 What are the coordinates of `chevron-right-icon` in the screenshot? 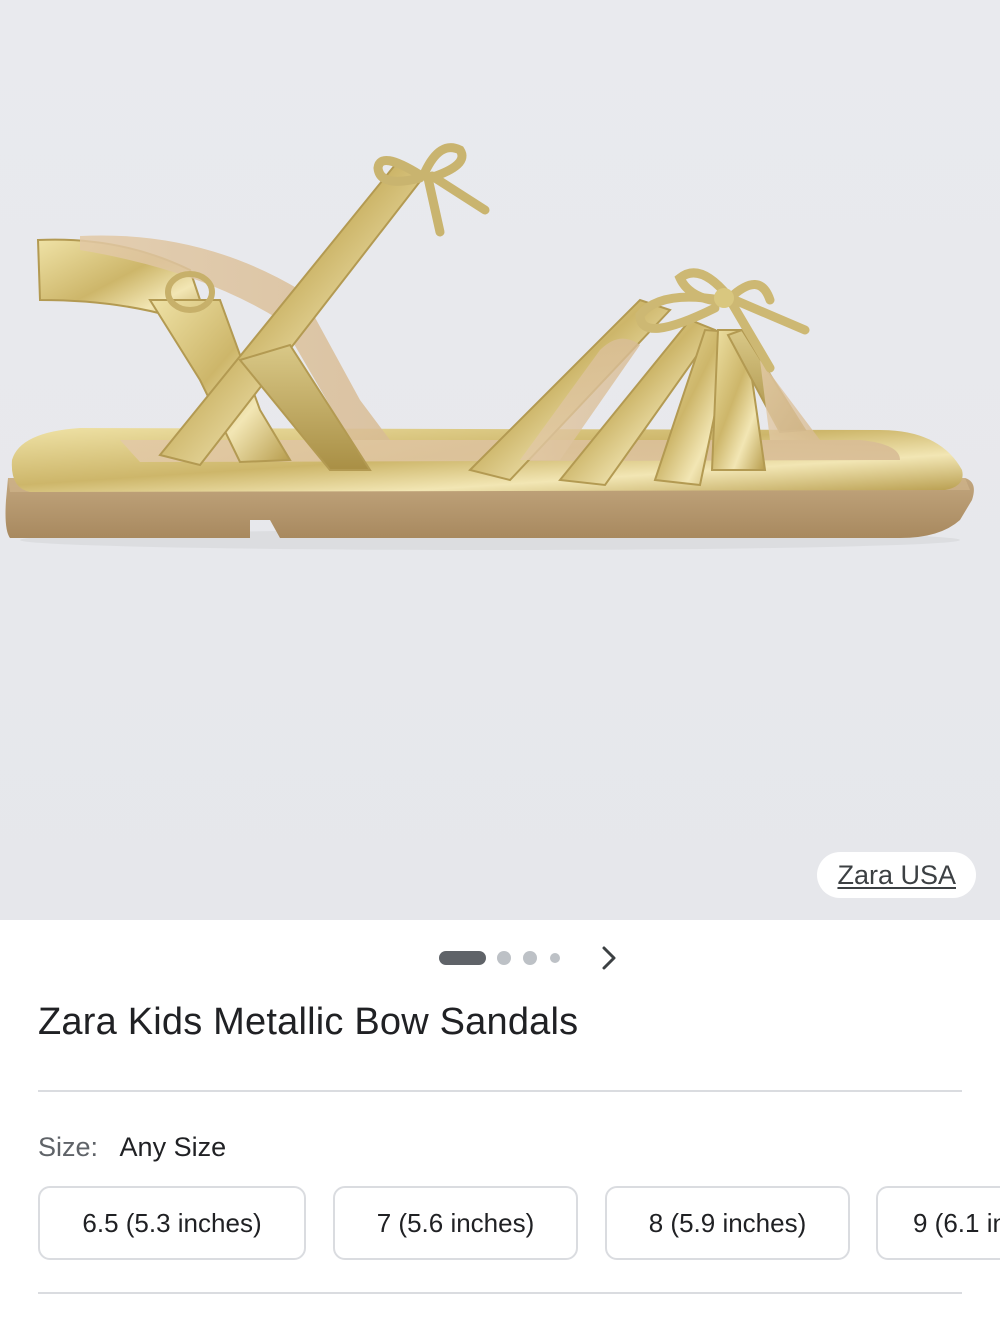 It's located at (609, 958).